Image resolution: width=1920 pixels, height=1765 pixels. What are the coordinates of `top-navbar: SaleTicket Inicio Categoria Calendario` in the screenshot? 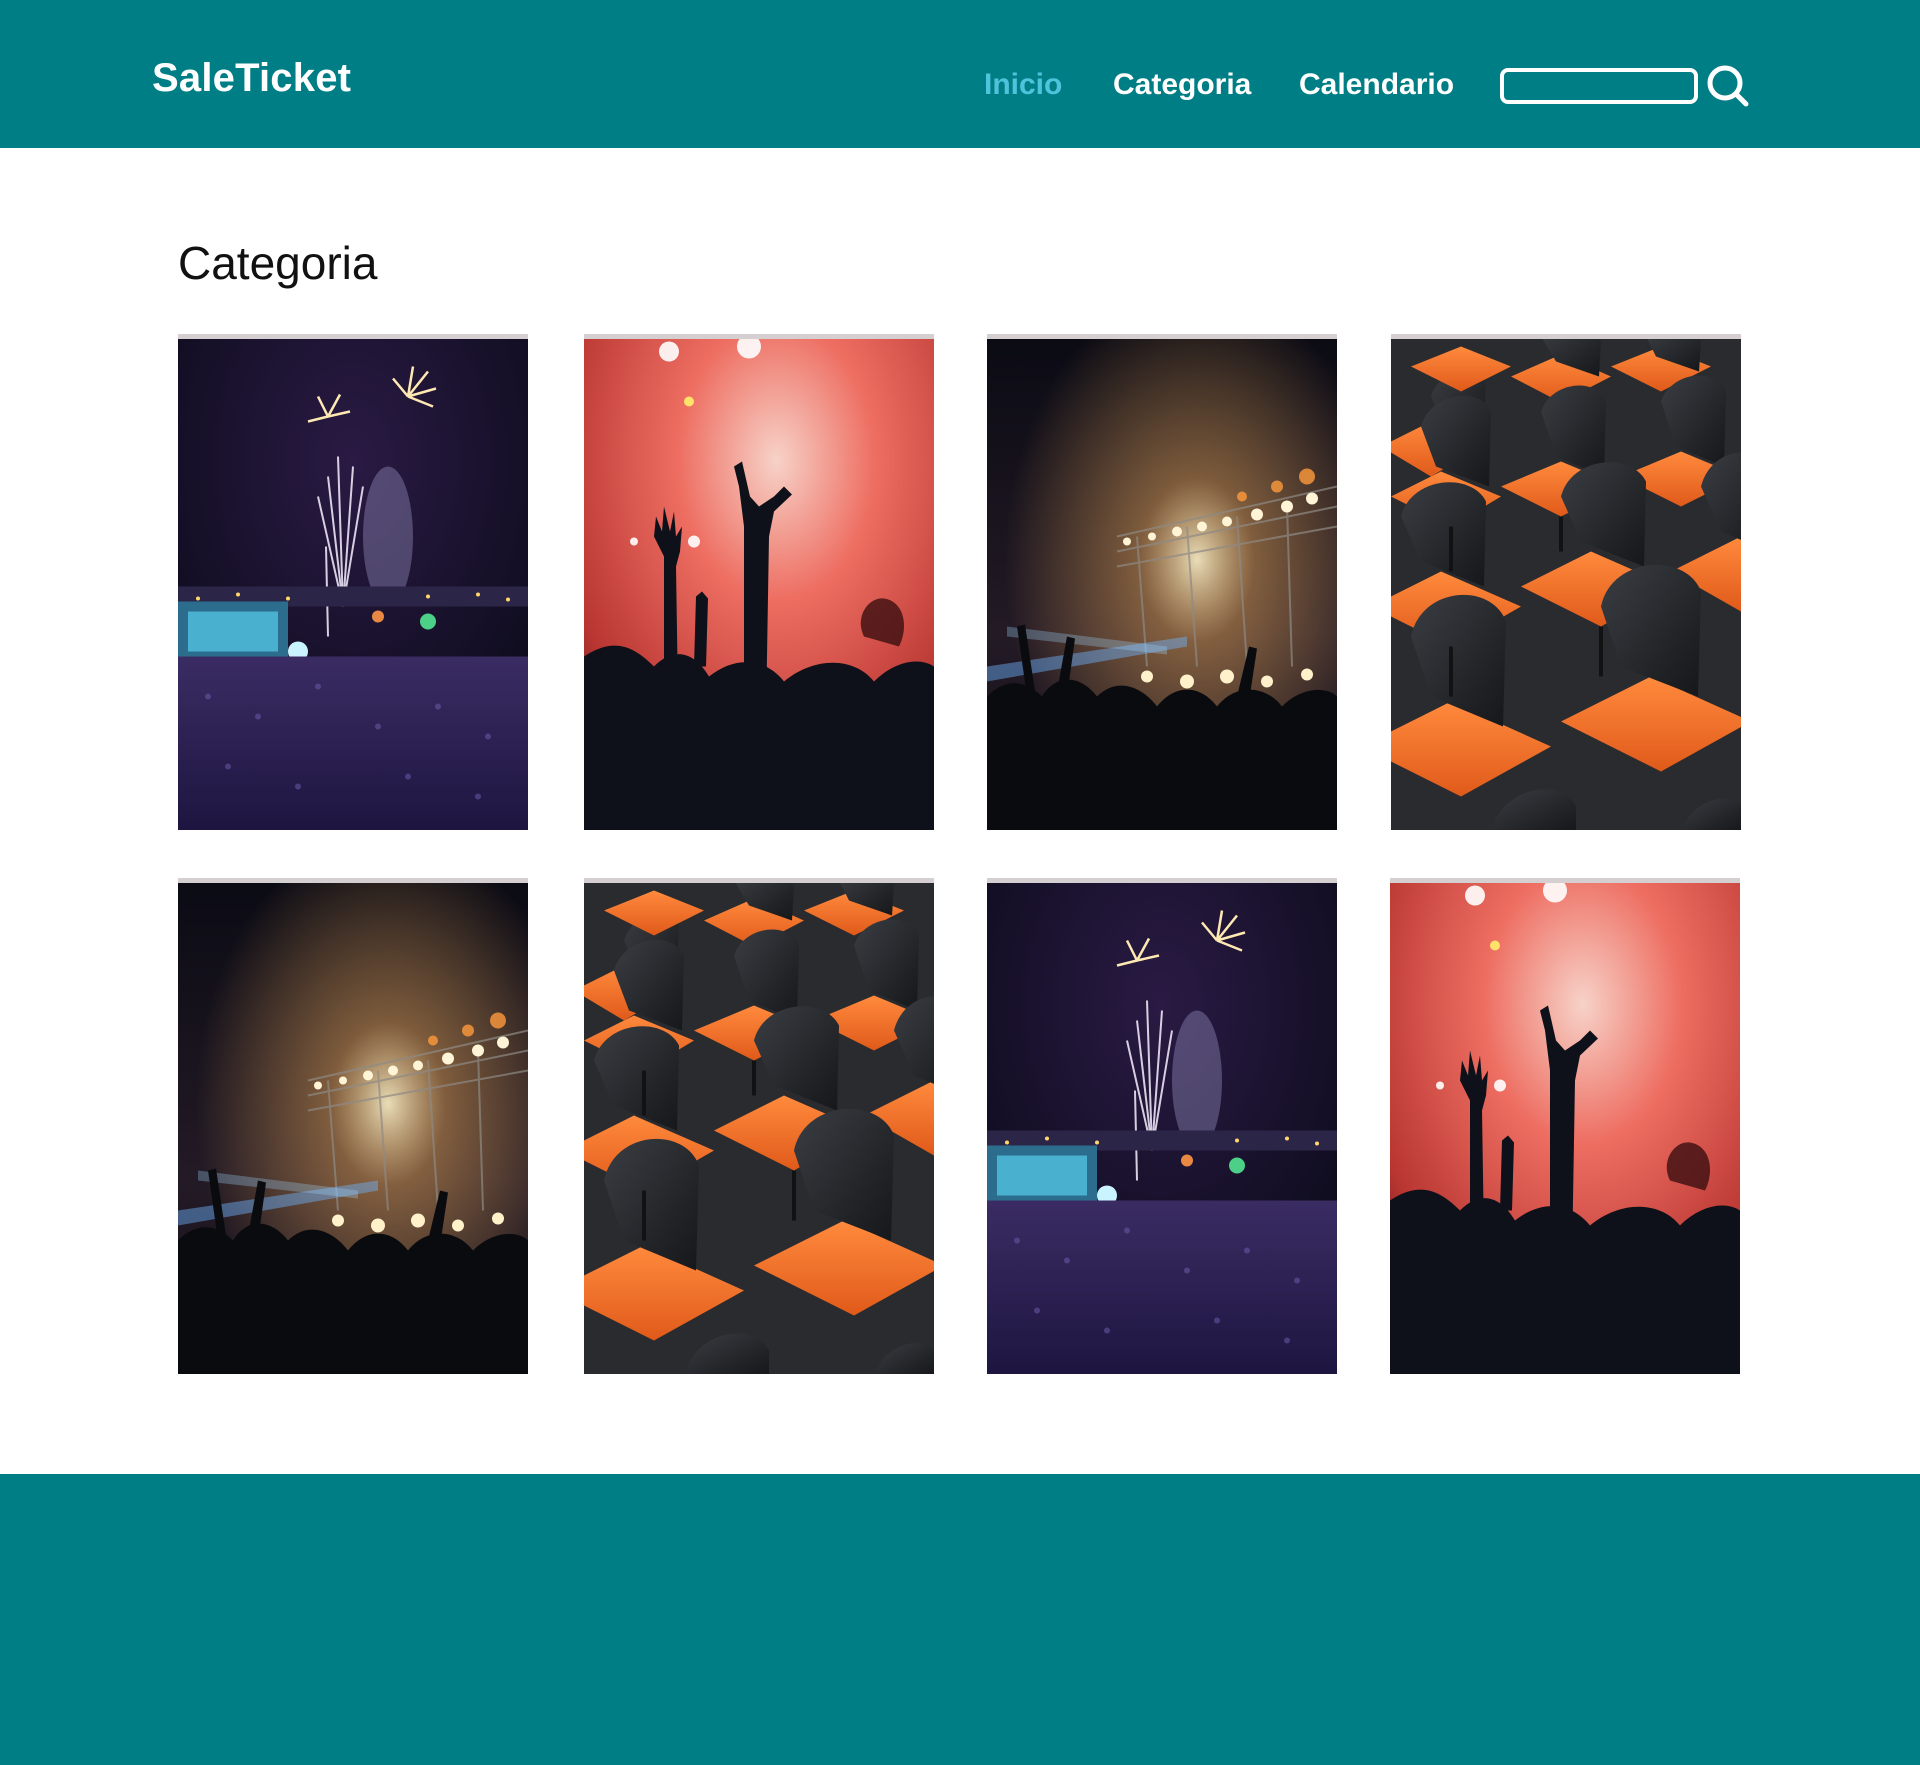 It's located at (960, 74).